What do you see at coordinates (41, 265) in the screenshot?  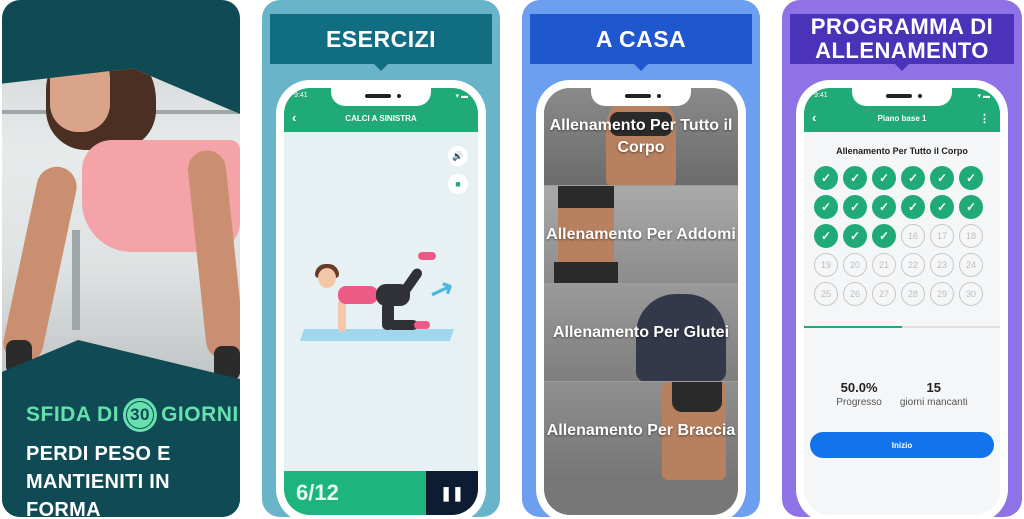 I see `woman-arm-left` at bounding box center [41, 265].